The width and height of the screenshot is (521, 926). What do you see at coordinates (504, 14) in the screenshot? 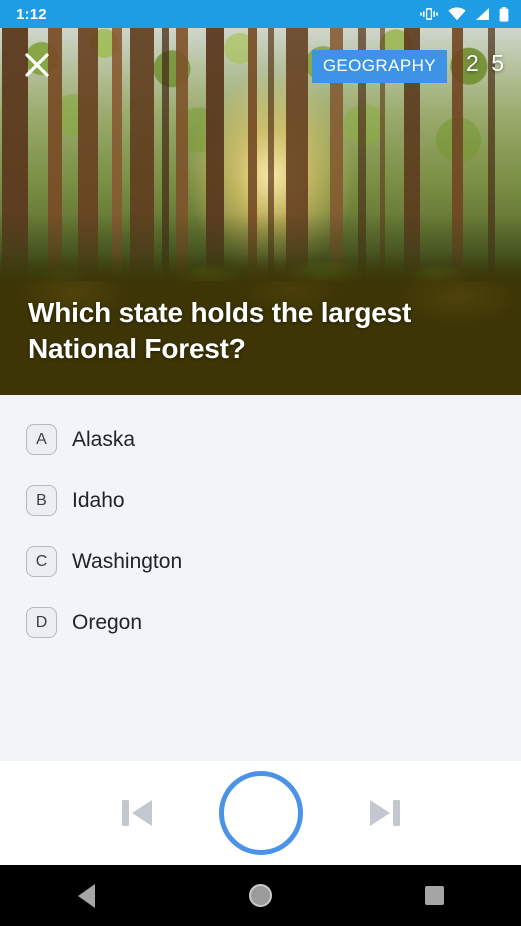
I see `battery-icon` at bounding box center [504, 14].